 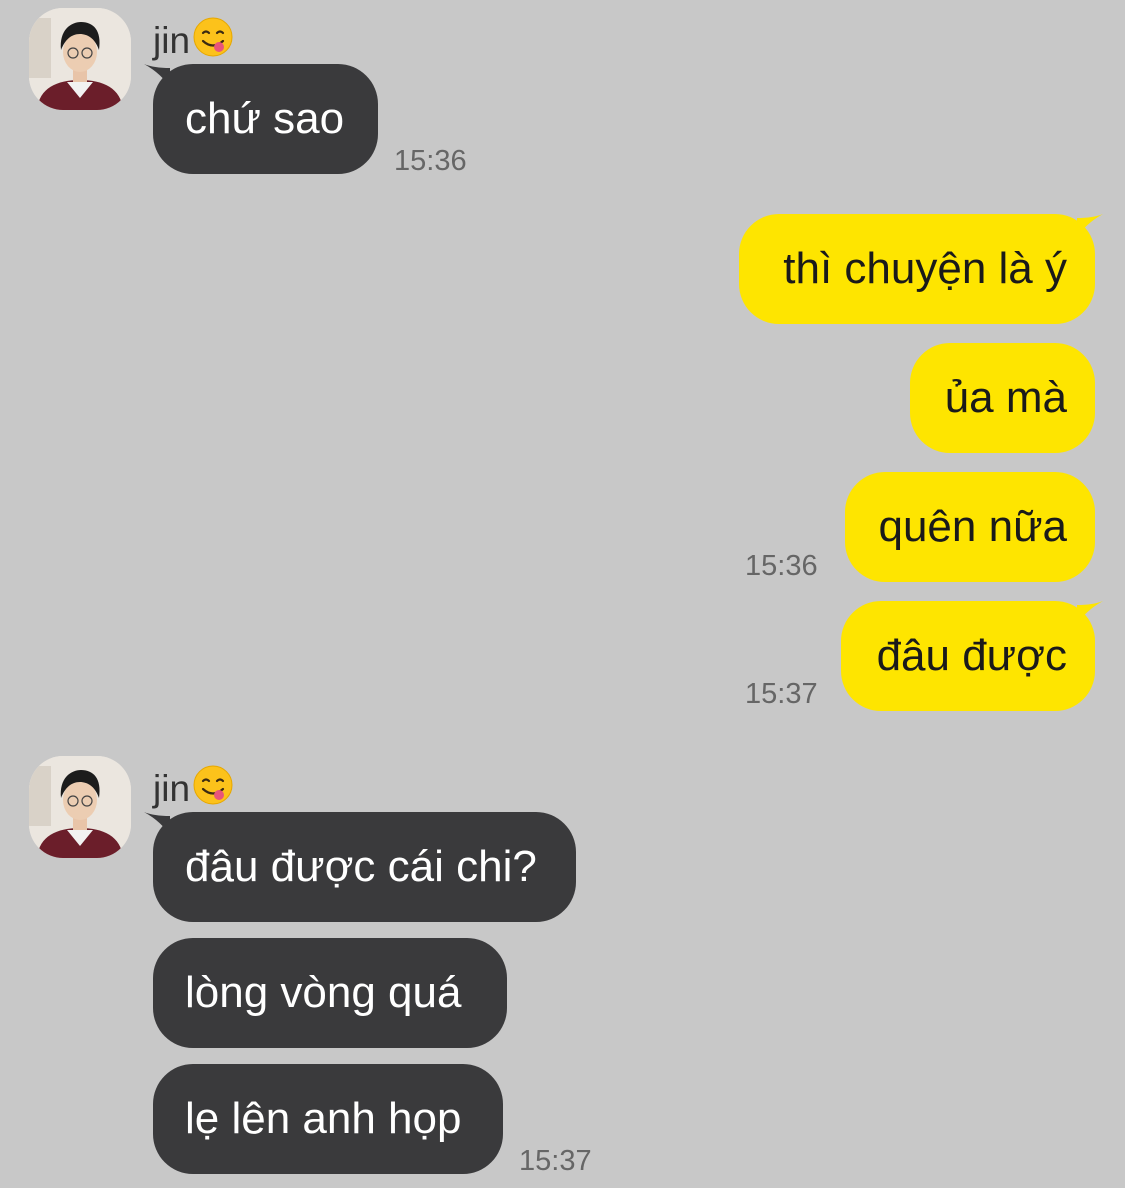 What do you see at coordinates (1005, 397) in the screenshot?
I see `message-text: ủa mà` at bounding box center [1005, 397].